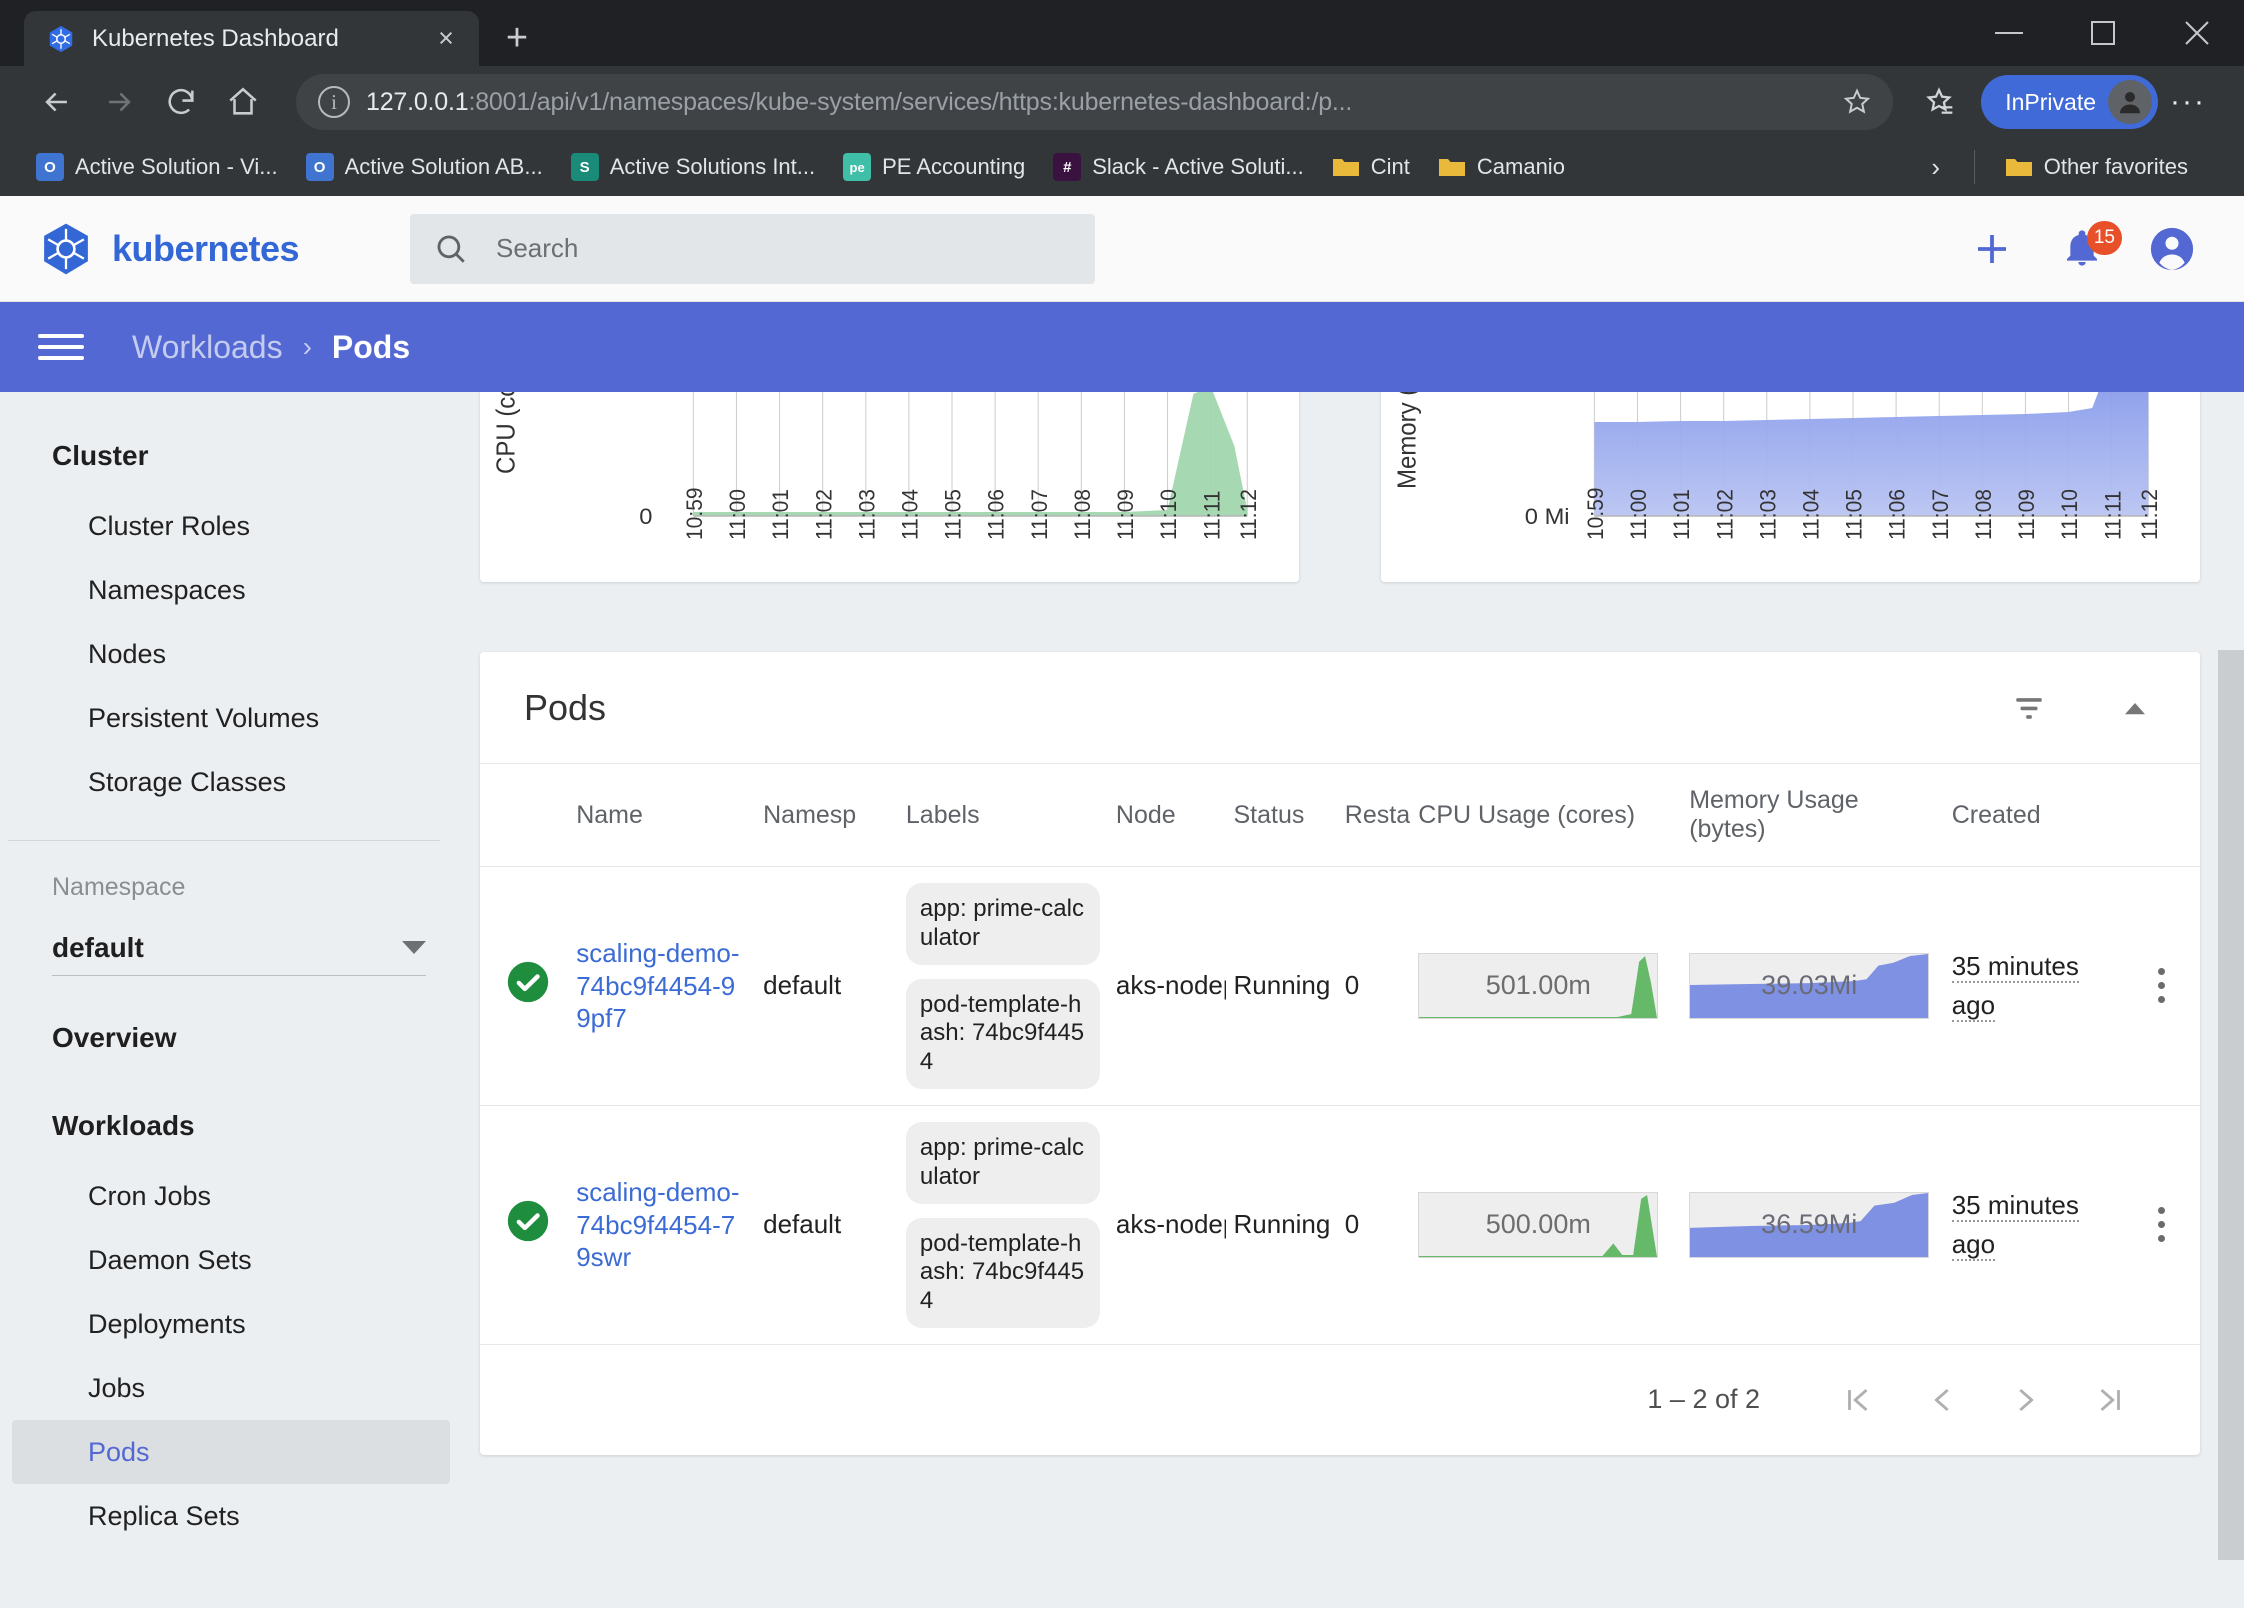  I want to click on th-labels: Labels, so click(1003, 815).